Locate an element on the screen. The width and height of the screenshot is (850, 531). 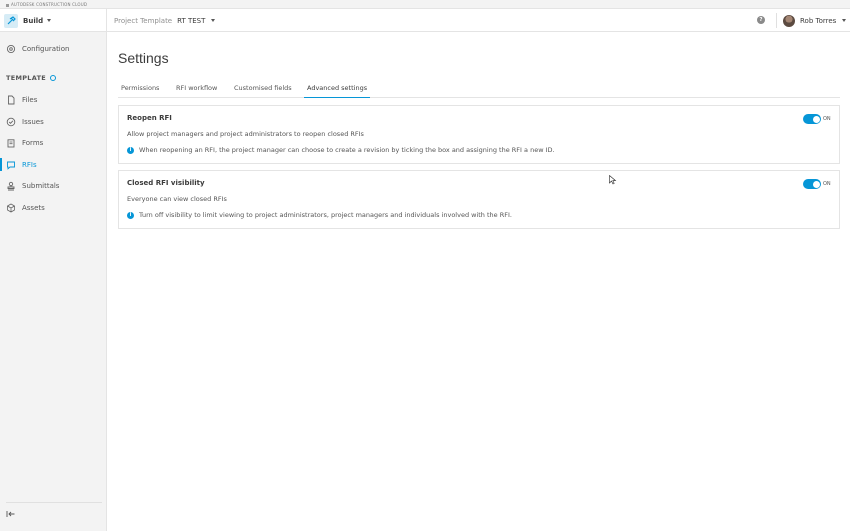
app-switcher: Build is located at coordinates (53, 20).